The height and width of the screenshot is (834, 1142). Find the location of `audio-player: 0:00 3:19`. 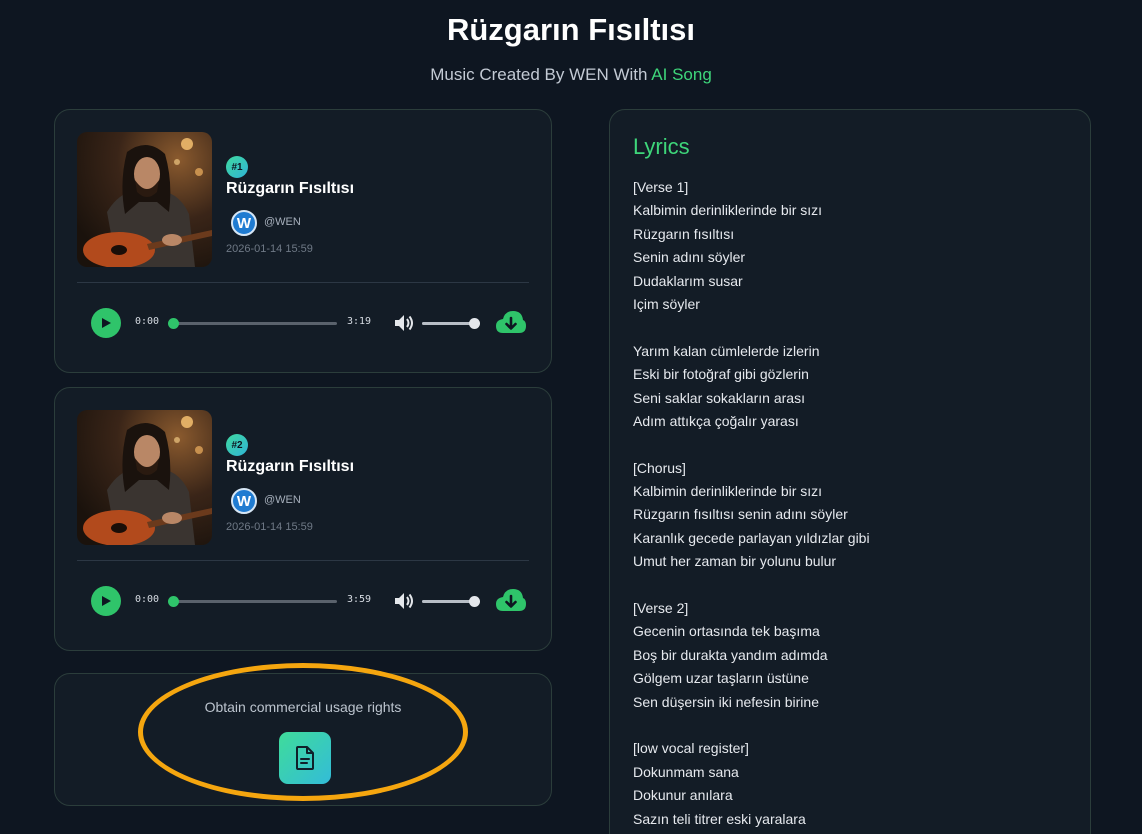

audio-player: 0:00 3:19 is located at coordinates (311, 323).